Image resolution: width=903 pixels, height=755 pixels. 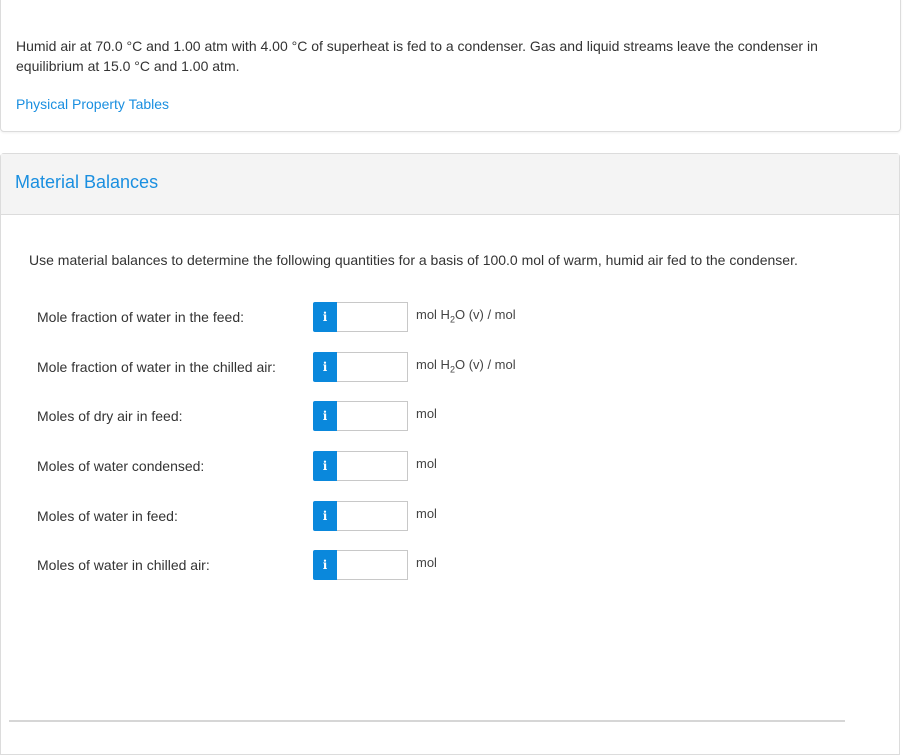 What do you see at coordinates (110, 416) in the screenshot?
I see `question-label: Moles of dry air in feed:` at bounding box center [110, 416].